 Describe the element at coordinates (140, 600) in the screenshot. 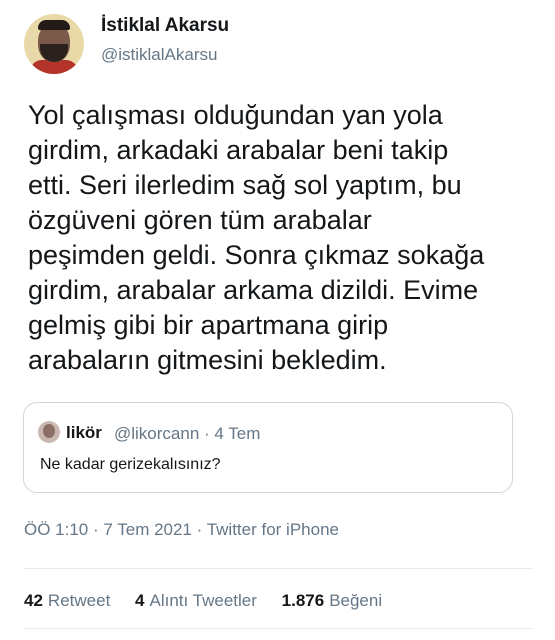

I see `quotes-count: 4` at that location.